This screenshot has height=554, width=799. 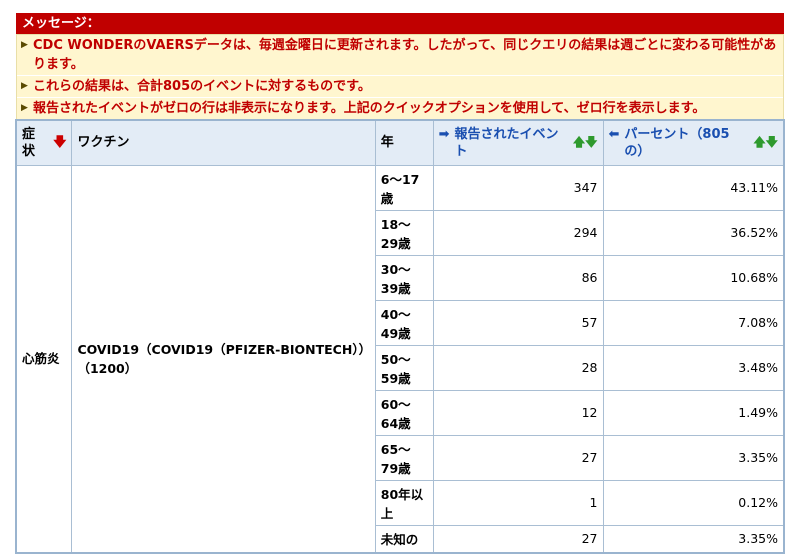 What do you see at coordinates (400, 86) in the screenshot?
I see `message-item: ▶ これらの結果は、合計805のイベントに対するものです。` at bounding box center [400, 86].